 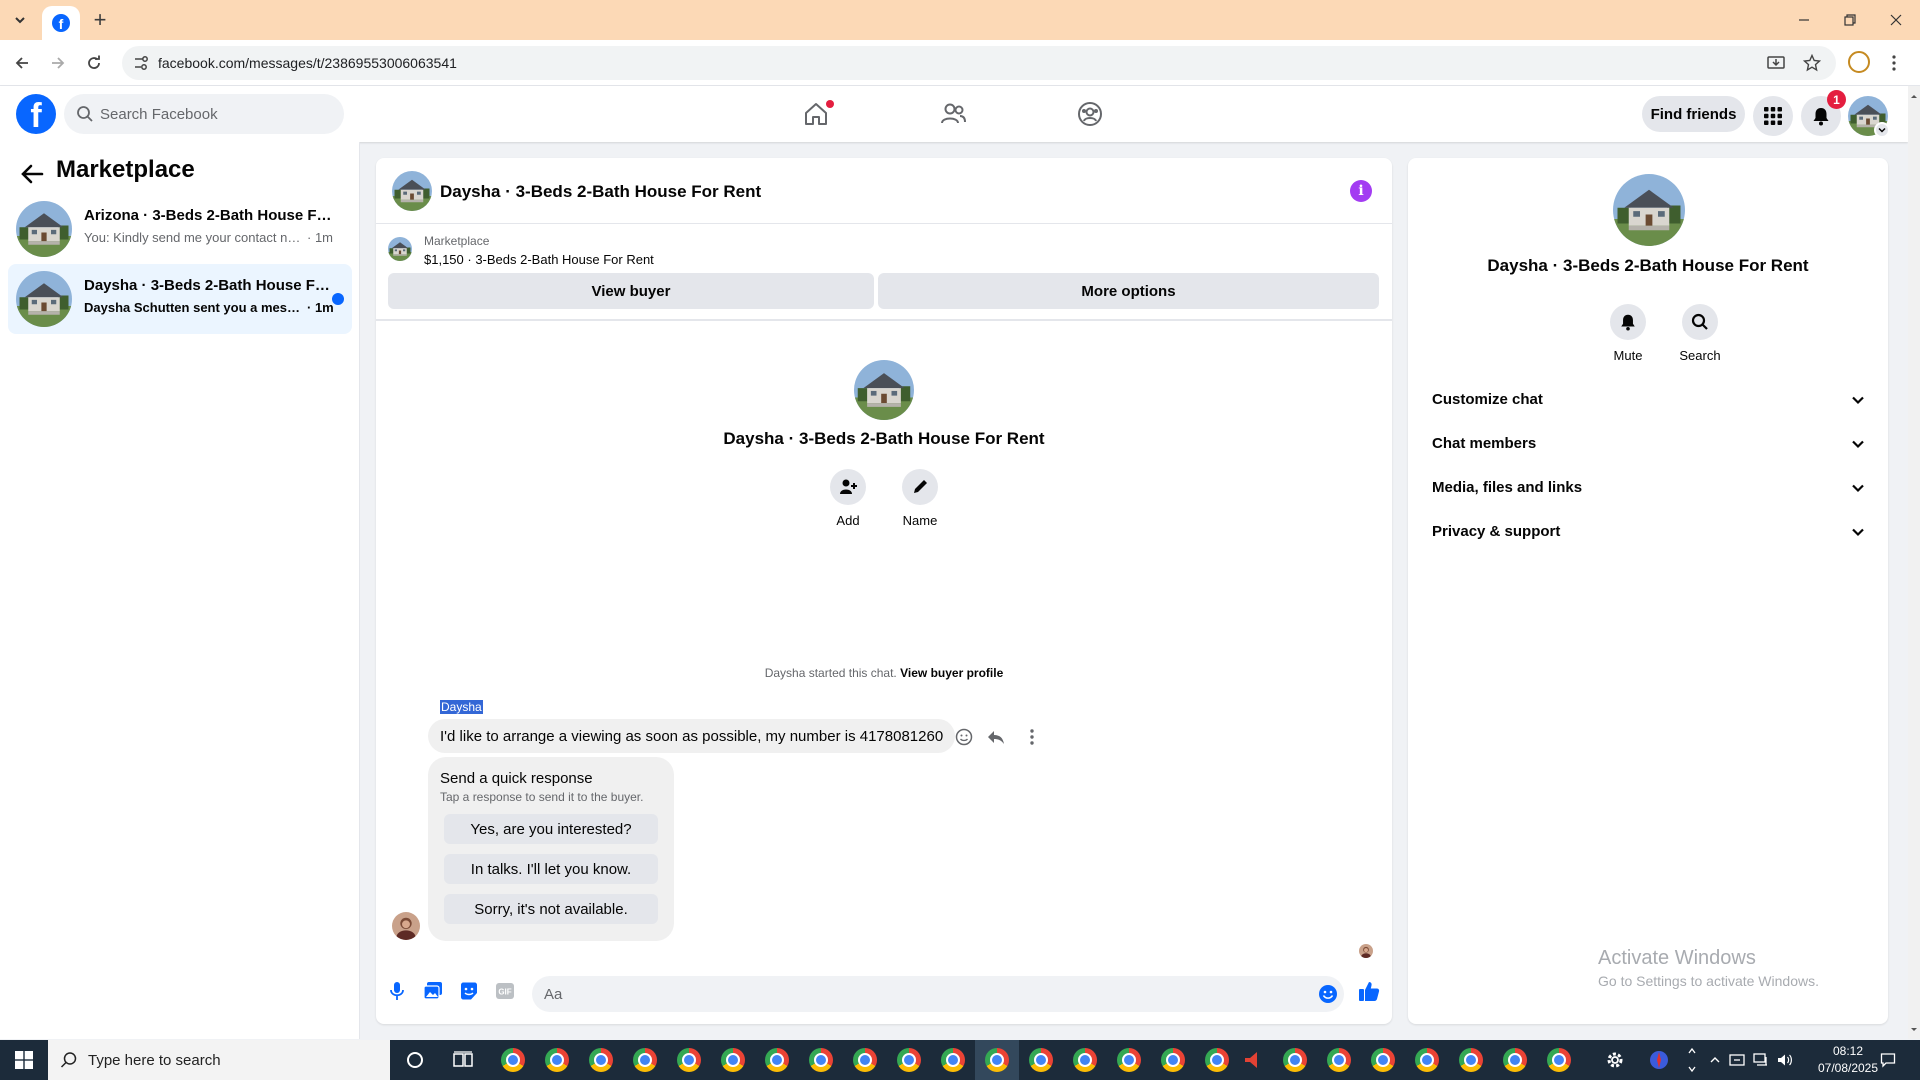 What do you see at coordinates (58, 63) in the screenshot?
I see `forward-arrow-icon` at bounding box center [58, 63].